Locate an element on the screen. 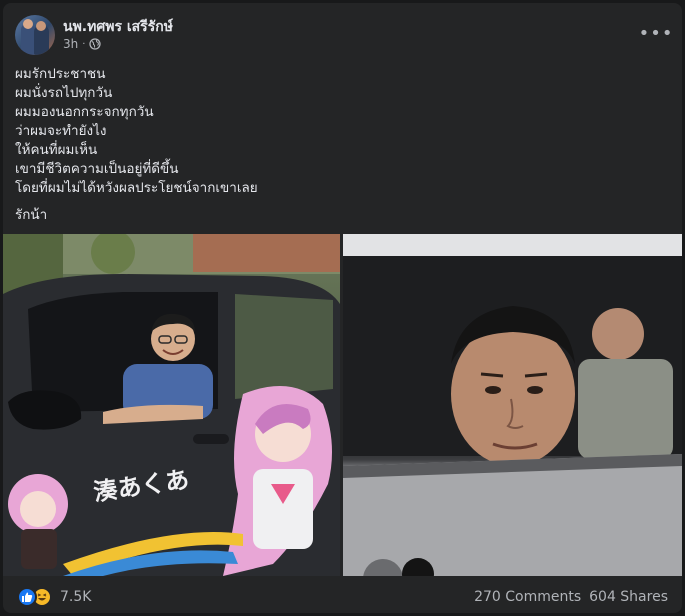 The height and width of the screenshot is (616, 685). more-options-button: ••• is located at coordinates (656, 33).